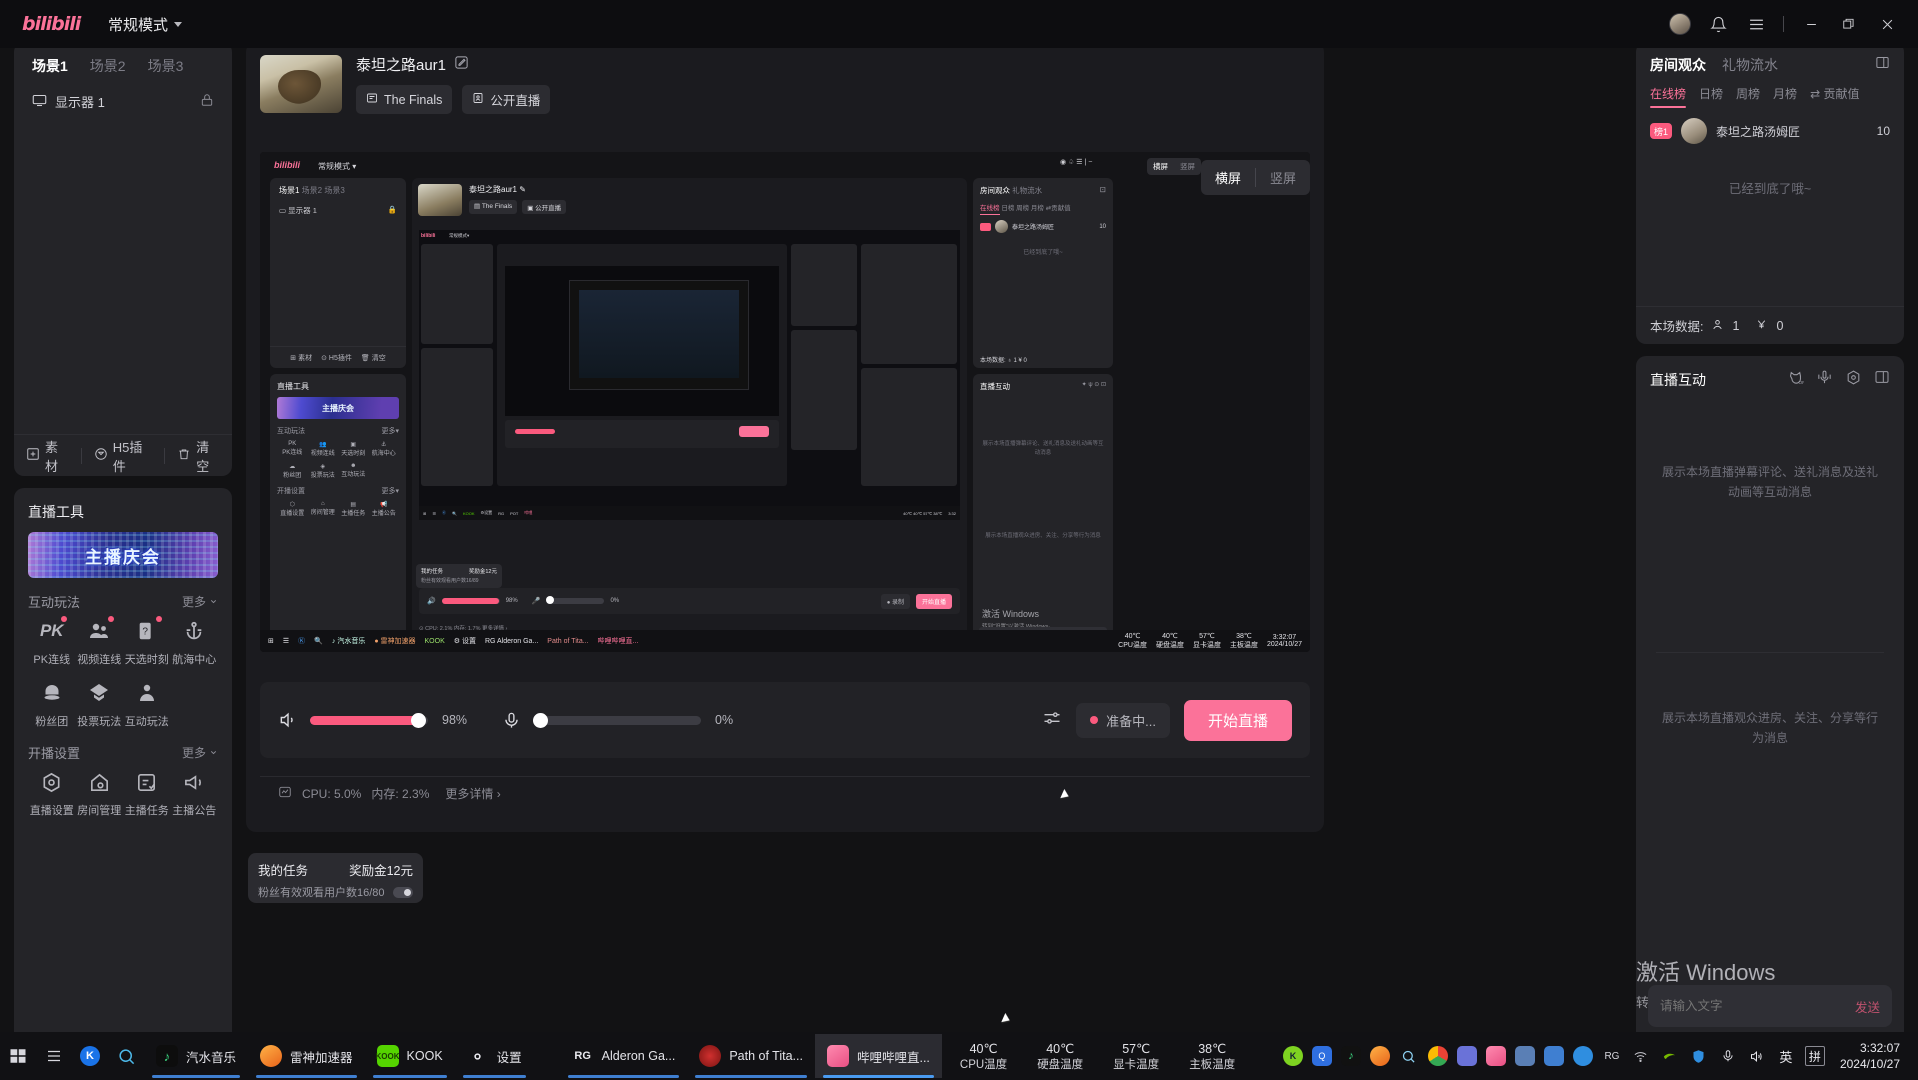 The height and width of the screenshot is (1080, 1918). I want to click on search-tray-icon, so click(1409, 1056).